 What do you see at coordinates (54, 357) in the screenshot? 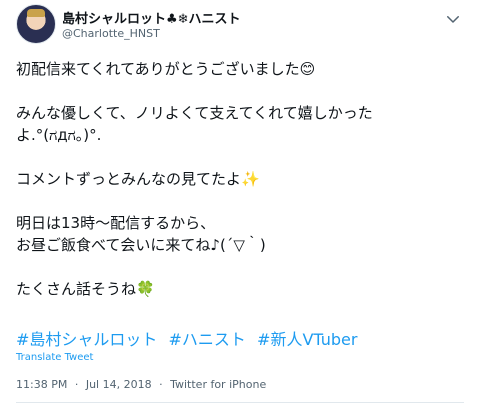
I see `translate-tweet-link: Translate Tweet` at bounding box center [54, 357].